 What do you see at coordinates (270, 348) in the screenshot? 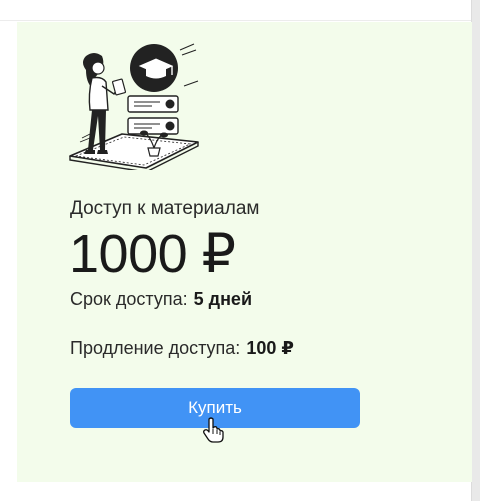
I see `access-extension-value: 100 ₽` at bounding box center [270, 348].